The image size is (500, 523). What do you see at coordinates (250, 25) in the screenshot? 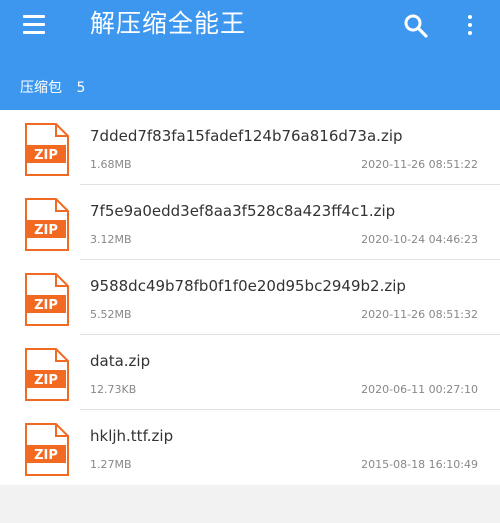
I see `toolbar: 解压缩全能王` at bounding box center [250, 25].